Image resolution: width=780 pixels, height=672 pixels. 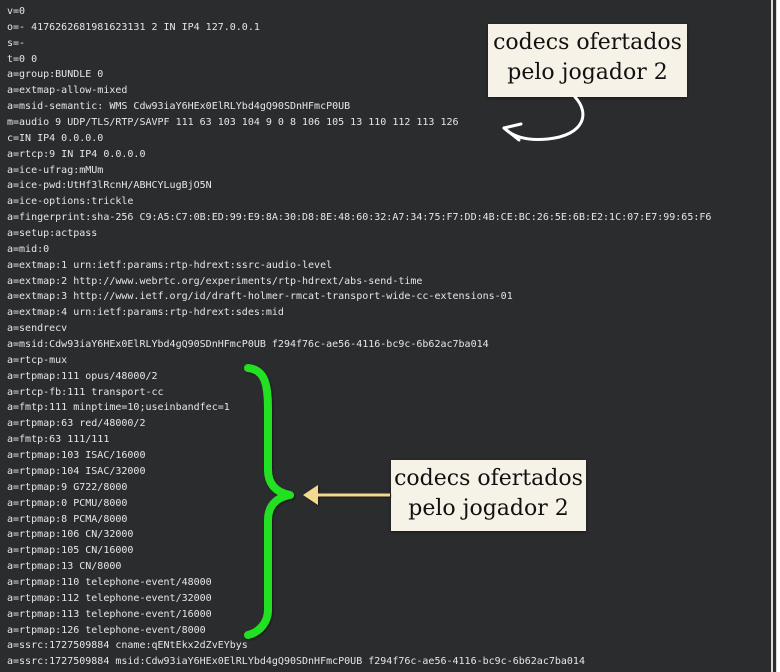 What do you see at coordinates (488, 478) in the screenshot?
I see `bottom-callout-line-1: codecs ofertados` at bounding box center [488, 478].